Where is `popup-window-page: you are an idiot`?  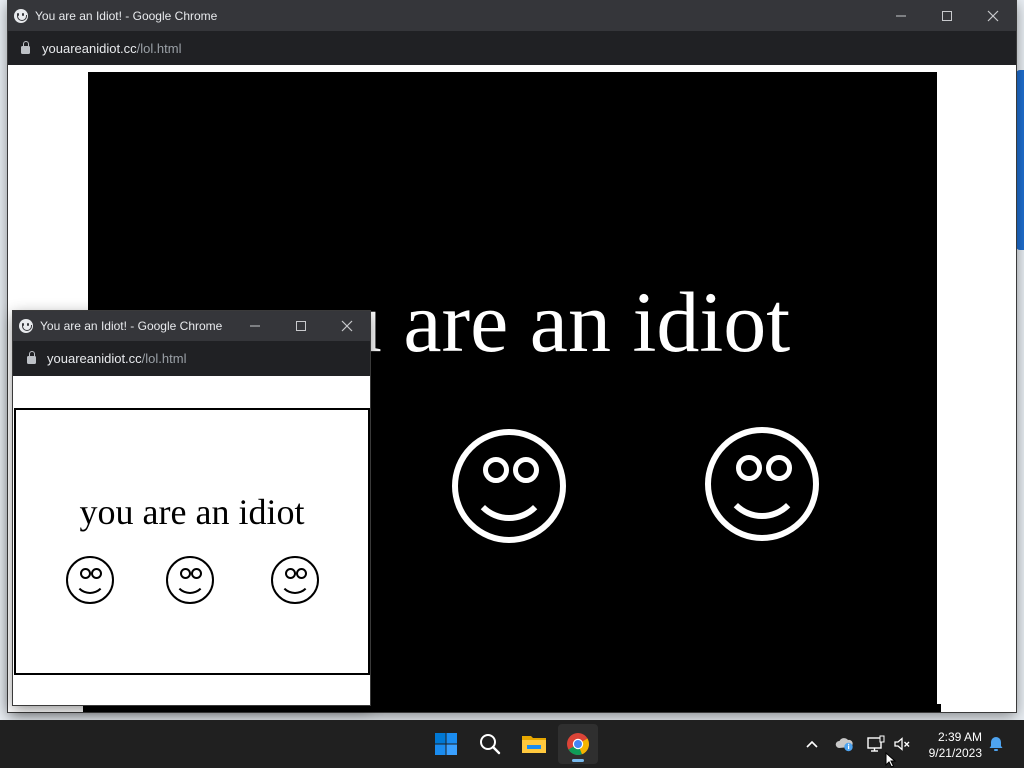
popup-window-page: you are an idiot is located at coordinates (191, 540).